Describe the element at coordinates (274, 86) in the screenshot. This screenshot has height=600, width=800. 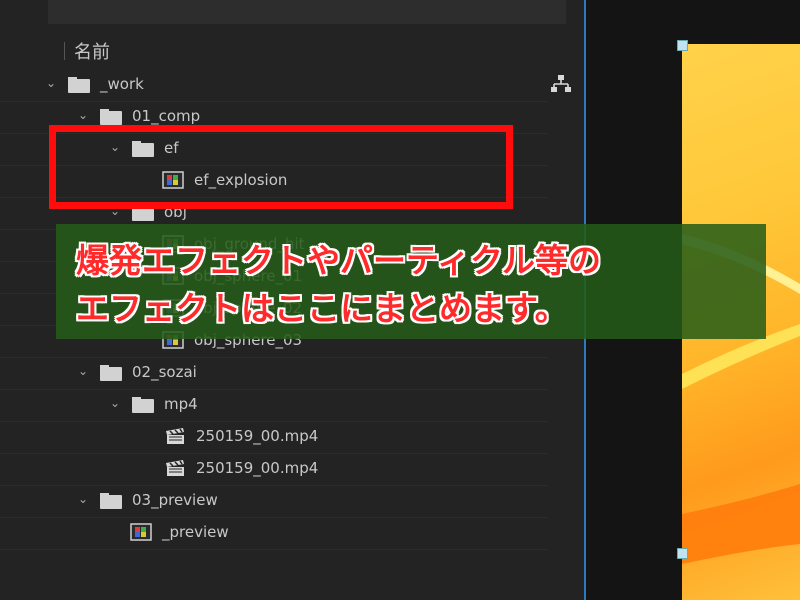
I see `tree-row-work: ⌄ _work` at that location.